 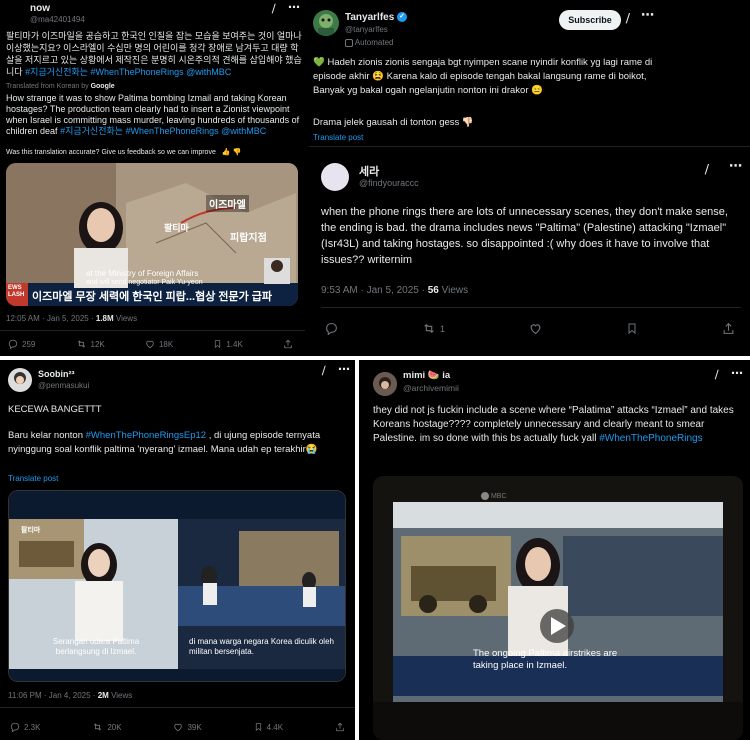 What do you see at coordinates (72, 318) in the screenshot?
I see `tweet-timestamp: 12:05 AM · Jan 5, 2025 · 1.8M Views` at bounding box center [72, 318].